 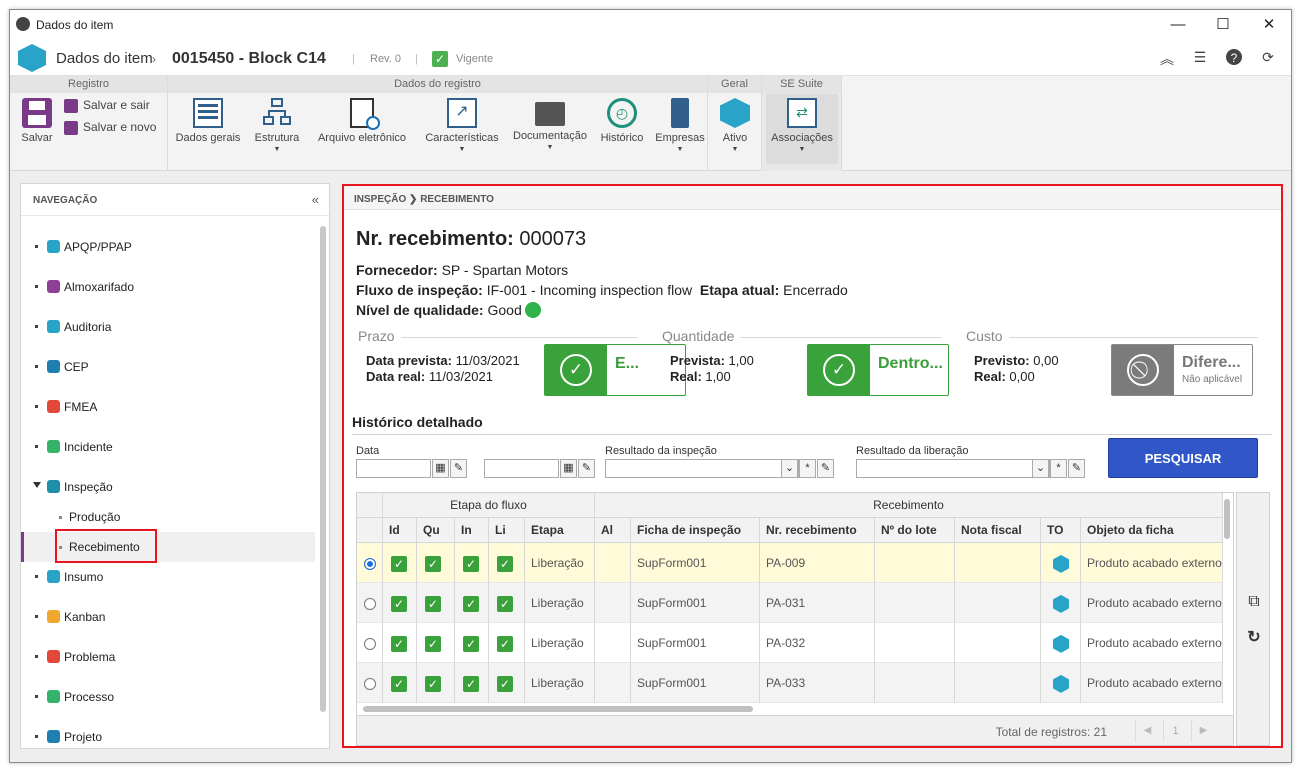 I want to click on arquivo-eletronico-button: Arquivo eletrônico, so click(x=362, y=121).